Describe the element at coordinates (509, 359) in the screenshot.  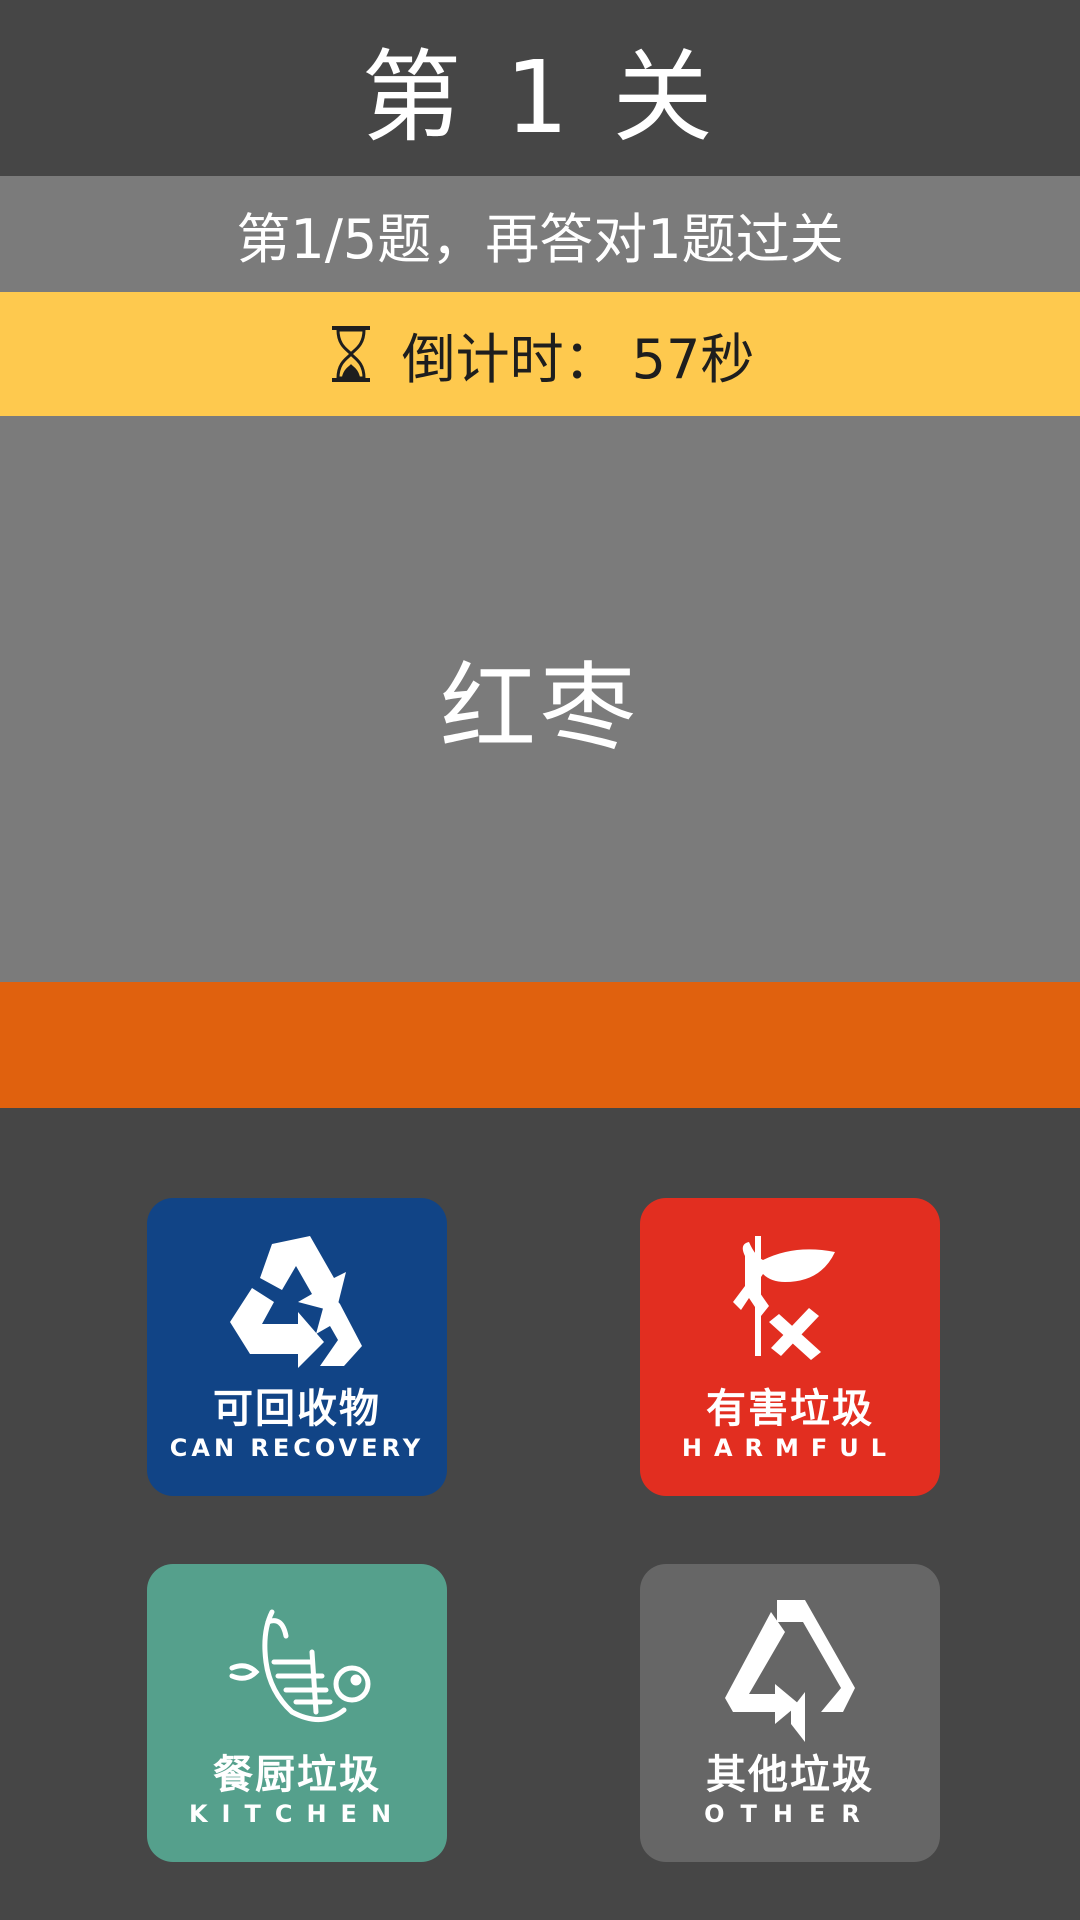
I see `countdown-label: 倒计时：` at that location.